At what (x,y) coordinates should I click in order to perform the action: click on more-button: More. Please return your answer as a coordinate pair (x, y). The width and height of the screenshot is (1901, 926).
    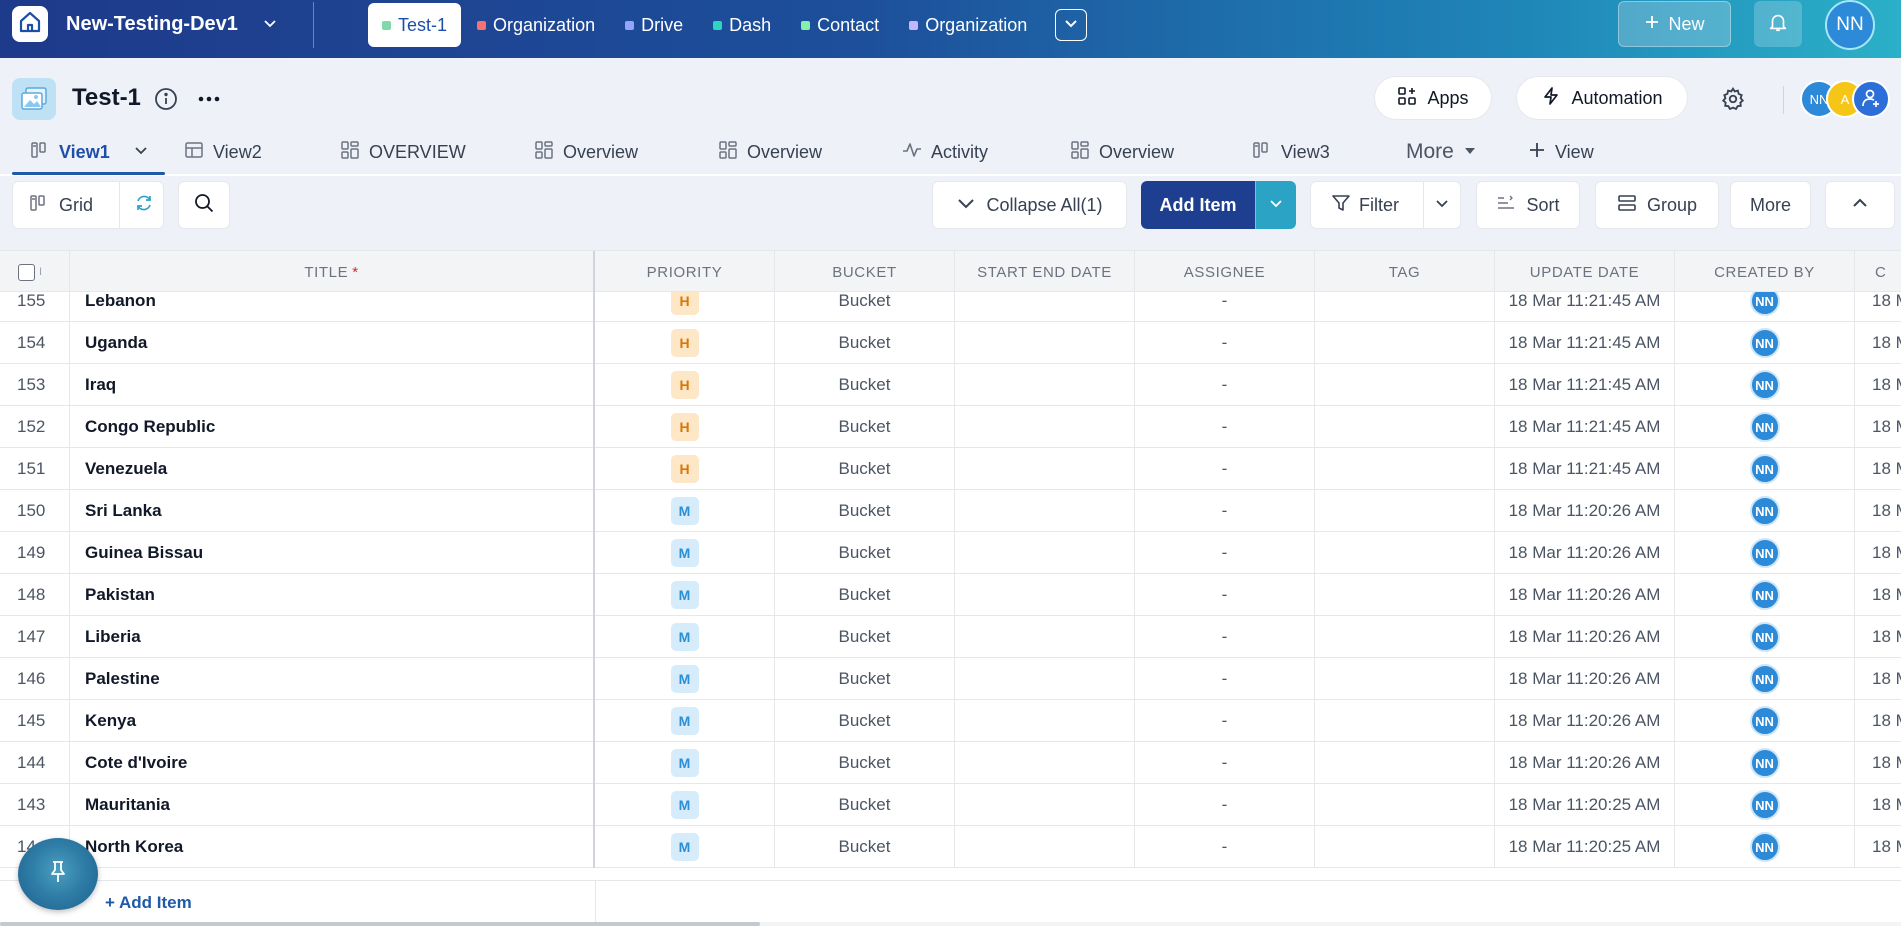
    Looking at the image, I should click on (1770, 205).